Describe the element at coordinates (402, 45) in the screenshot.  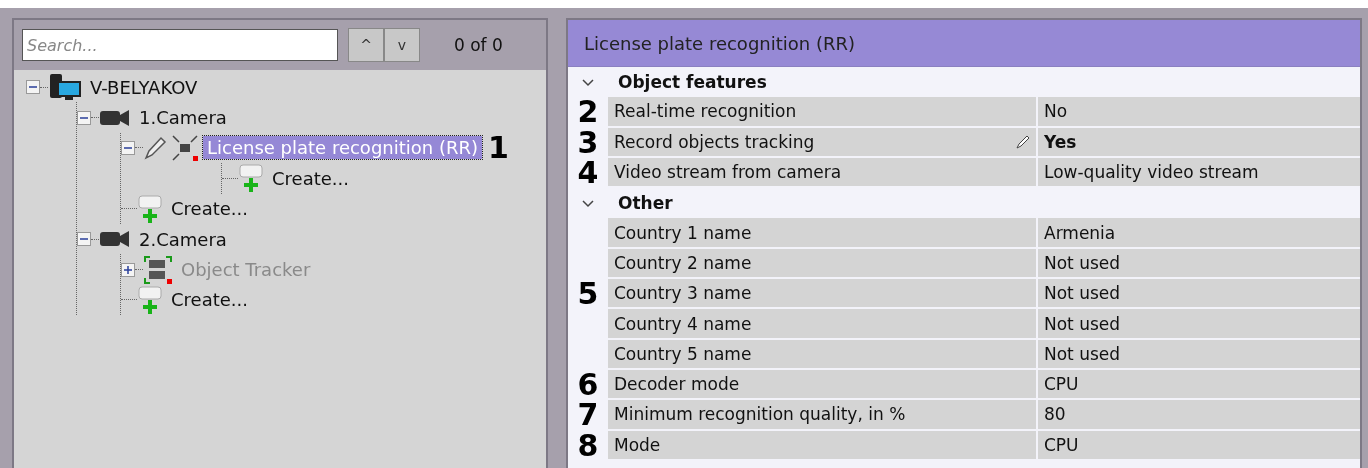
I see `next-button: v` at that location.